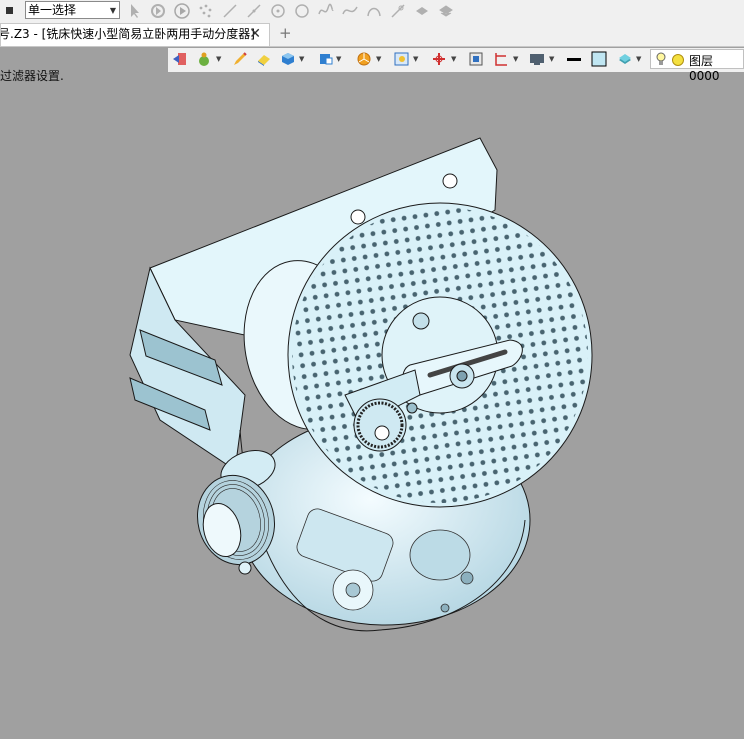 The width and height of the screenshot is (744, 739). What do you see at coordinates (380, 425) in the screenshot?
I see `crank-gear` at bounding box center [380, 425].